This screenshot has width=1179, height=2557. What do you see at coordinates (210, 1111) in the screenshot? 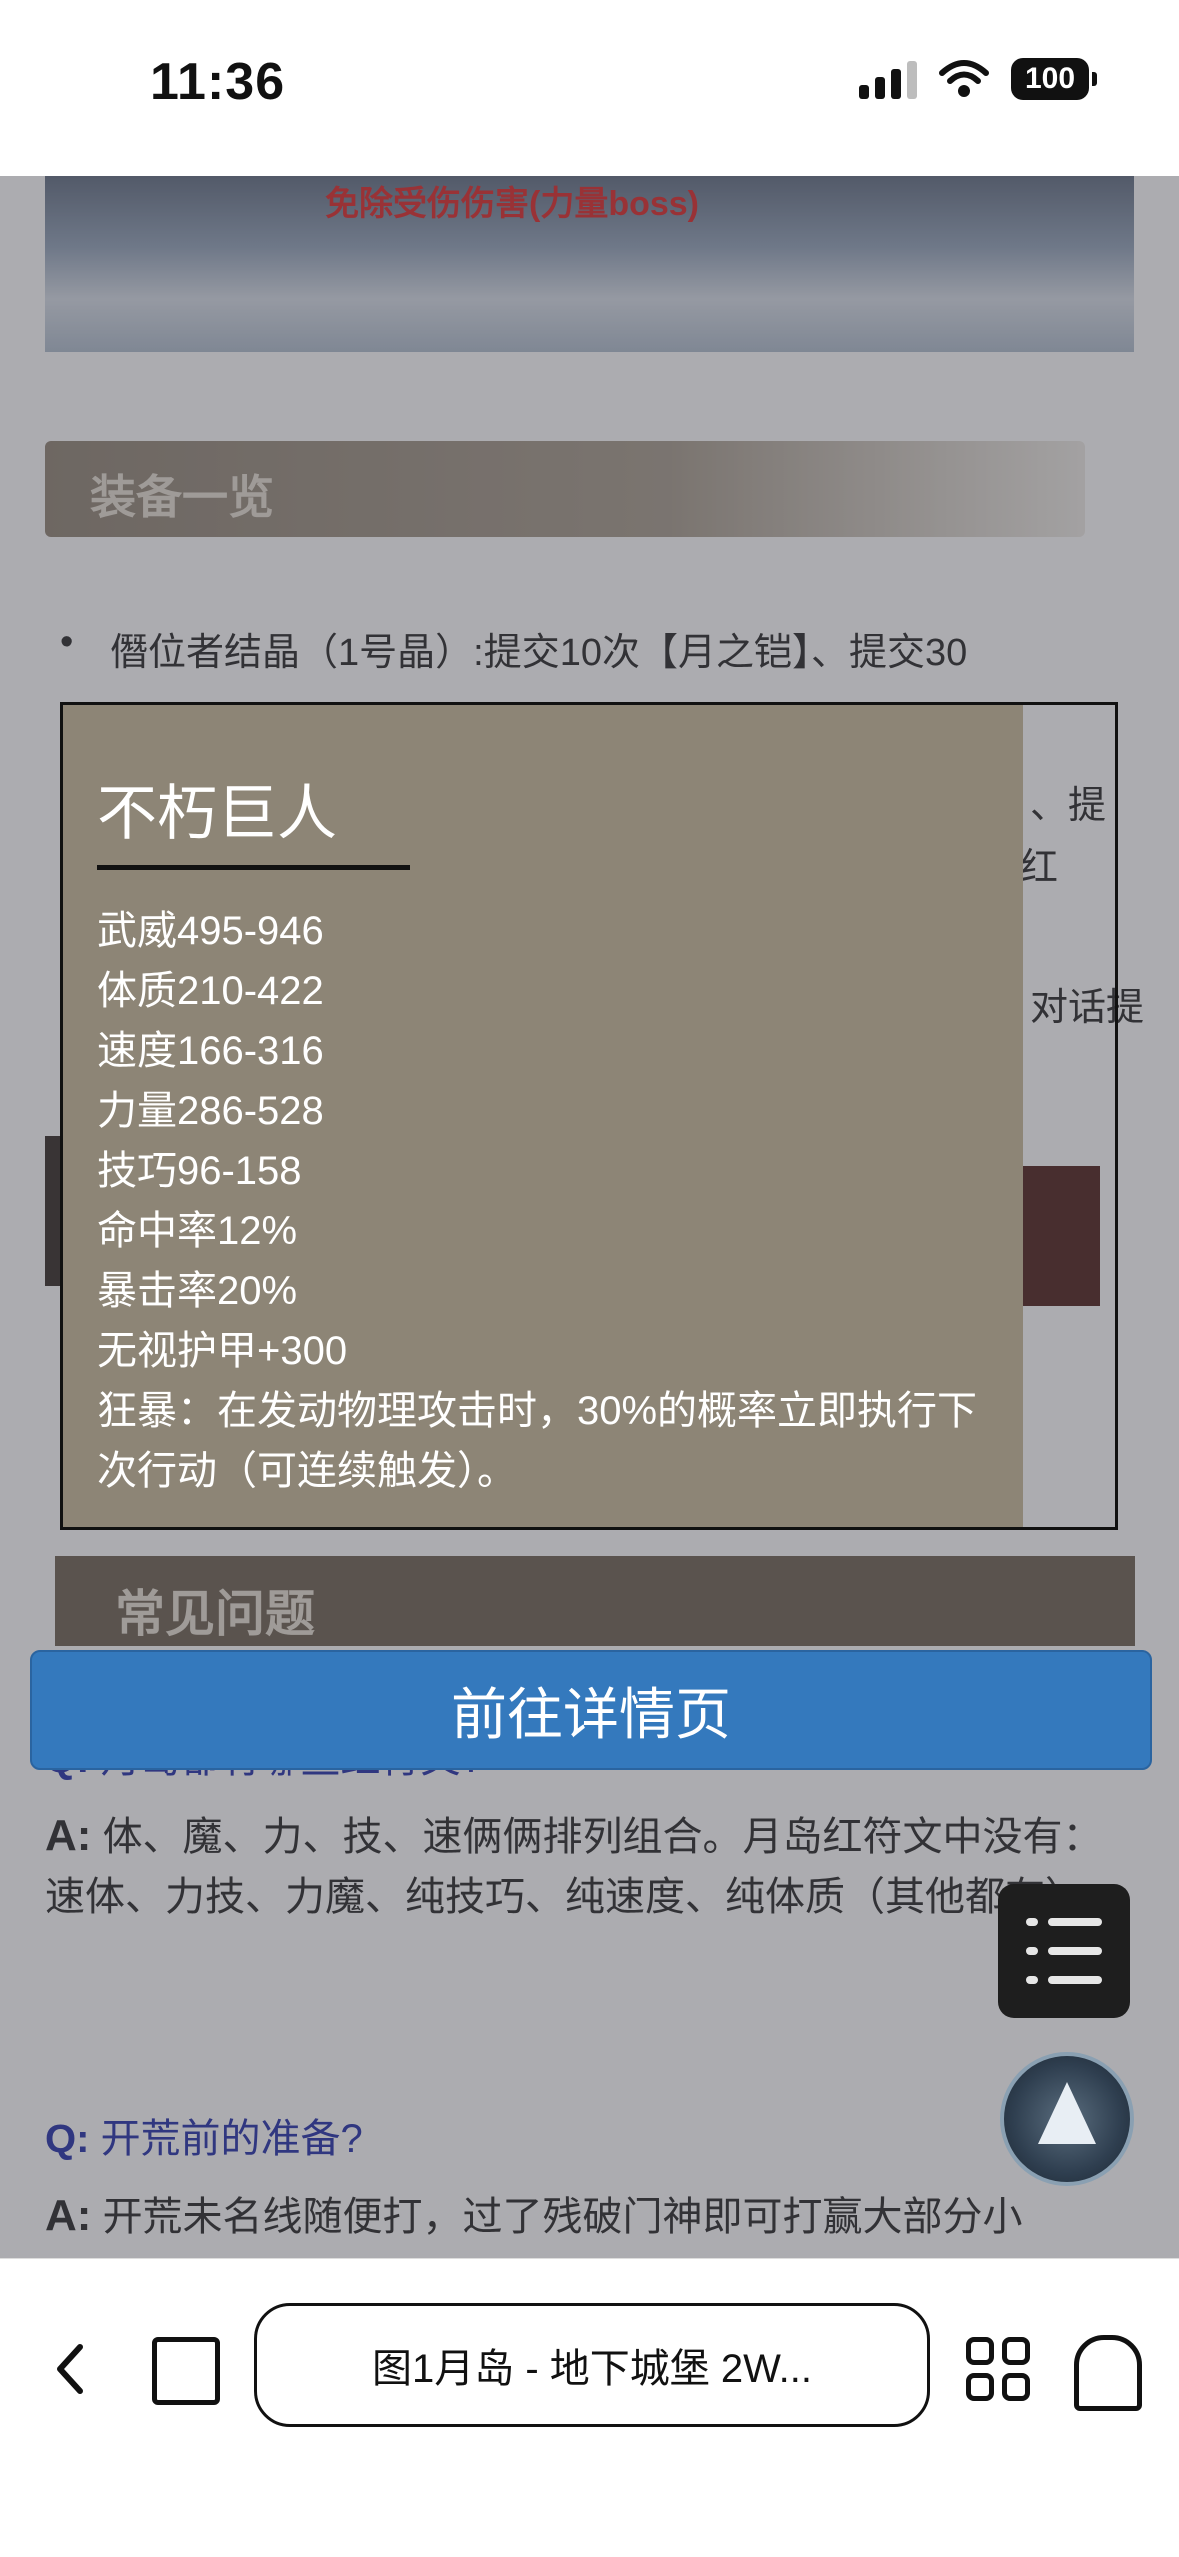
I see `stat-line: 力量286-528` at bounding box center [210, 1111].